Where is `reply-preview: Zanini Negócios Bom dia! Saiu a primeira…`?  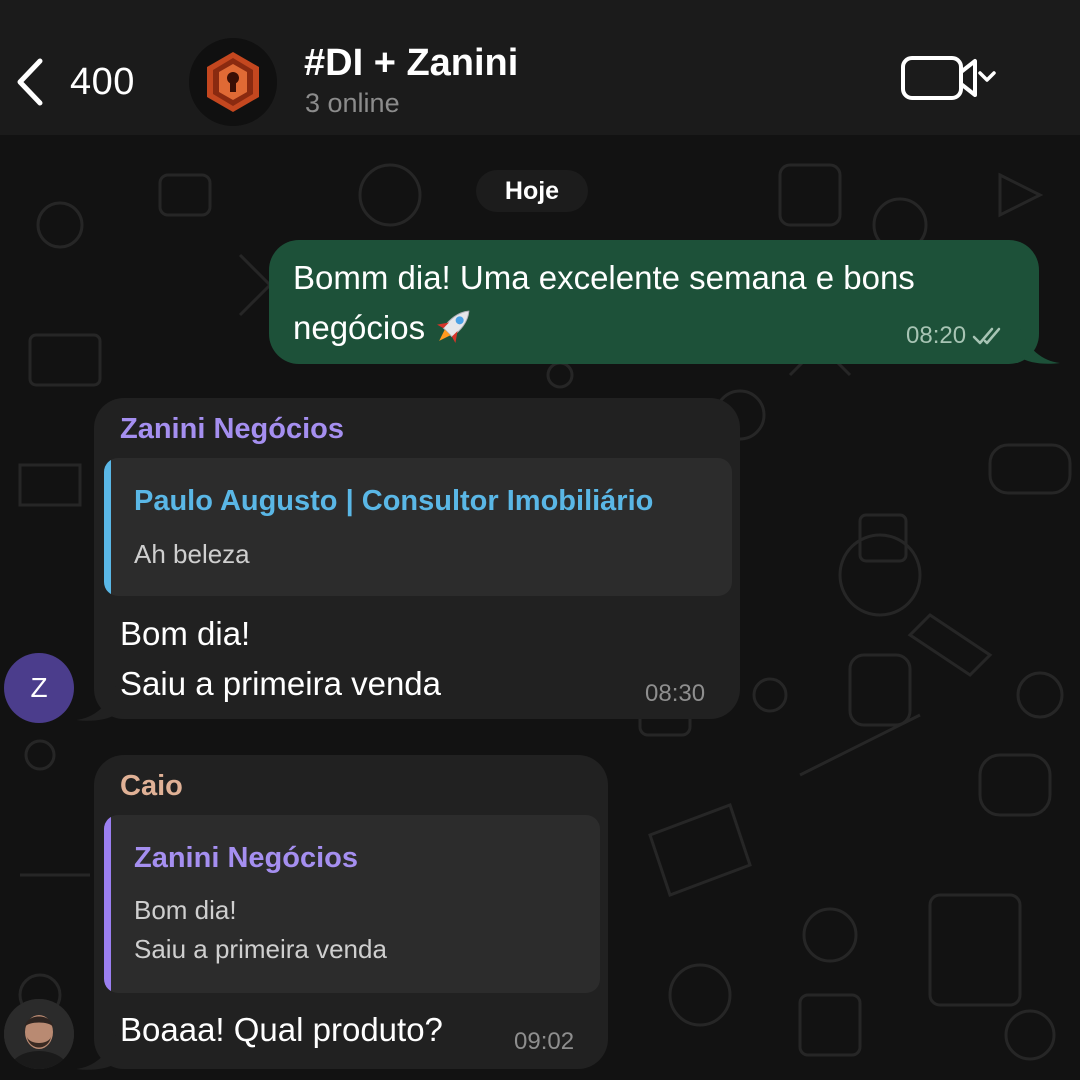
reply-preview: Zanini Negócios Bom dia! Saiu a primeira… is located at coordinates (352, 904).